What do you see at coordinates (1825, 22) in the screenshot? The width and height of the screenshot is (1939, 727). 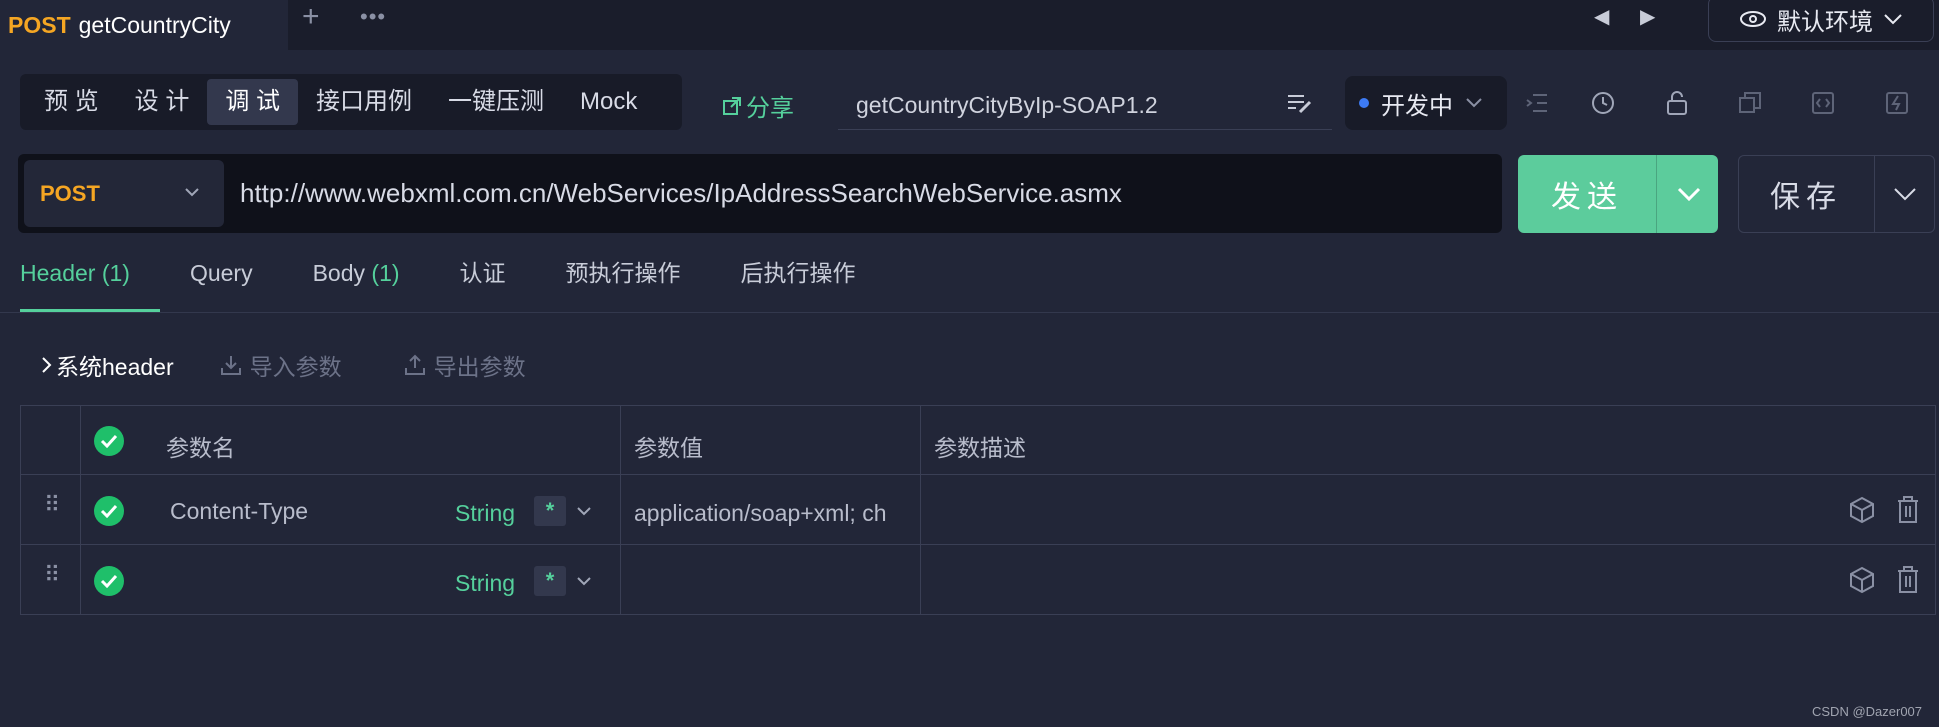 I see `environment-label: 默认环境` at bounding box center [1825, 22].